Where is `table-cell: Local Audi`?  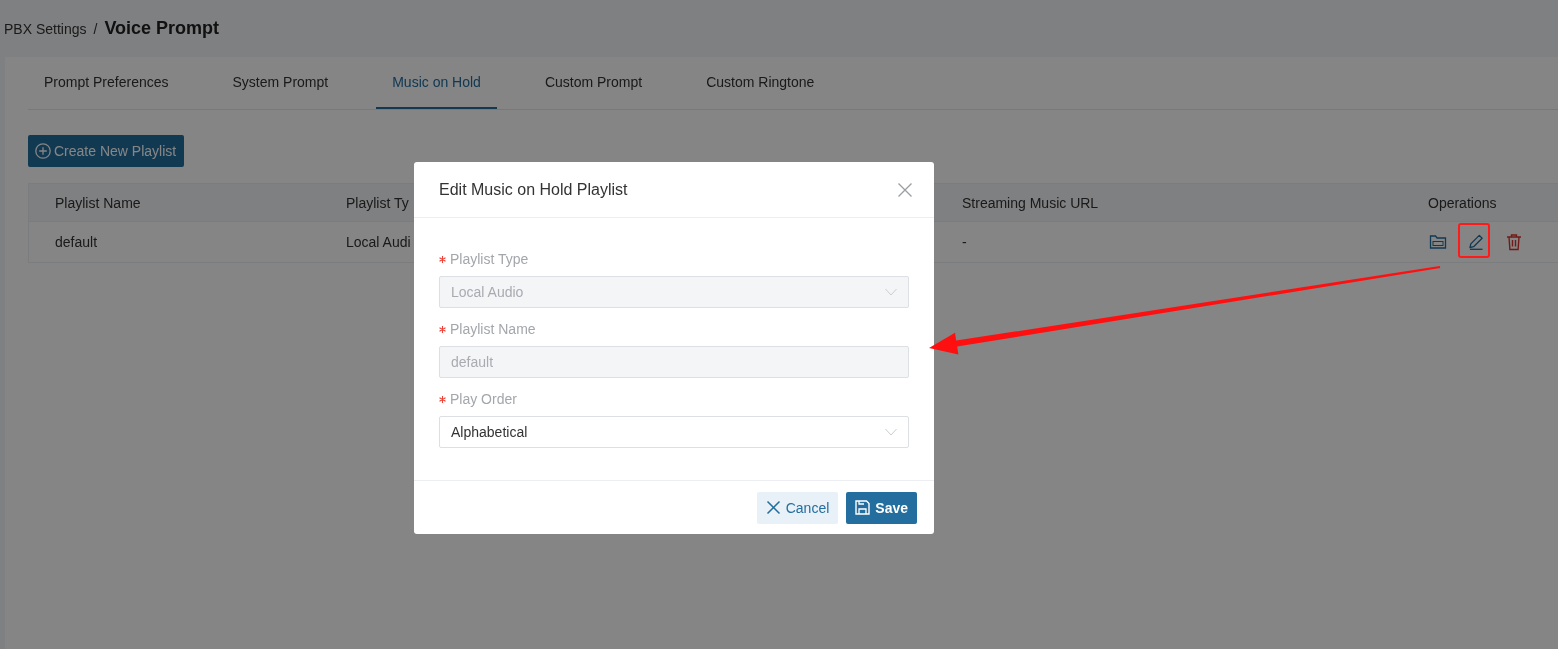 table-cell: Local Audi is located at coordinates (378, 242).